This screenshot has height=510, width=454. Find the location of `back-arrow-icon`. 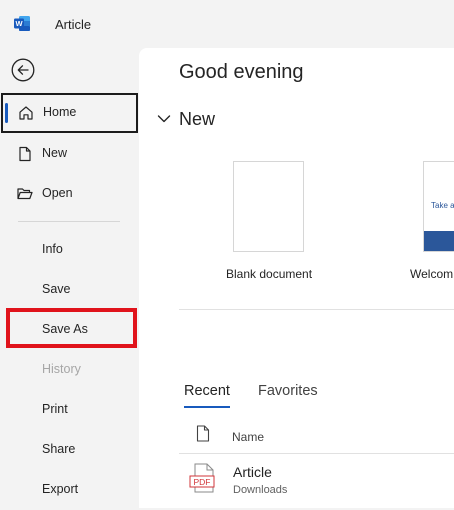

back-arrow-icon is located at coordinates (23, 70).